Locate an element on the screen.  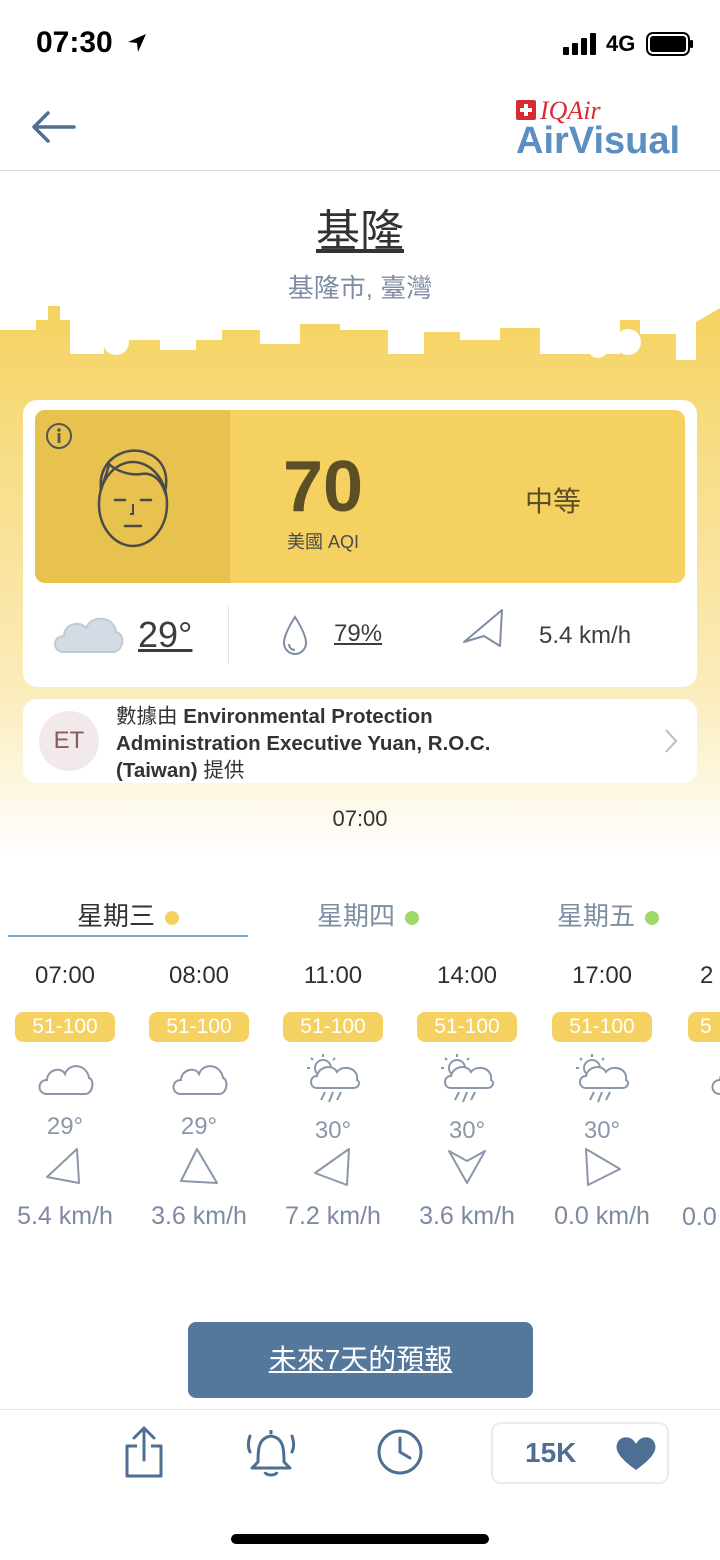
tab-thursday: 星期四 is located at coordinates (368, 914).